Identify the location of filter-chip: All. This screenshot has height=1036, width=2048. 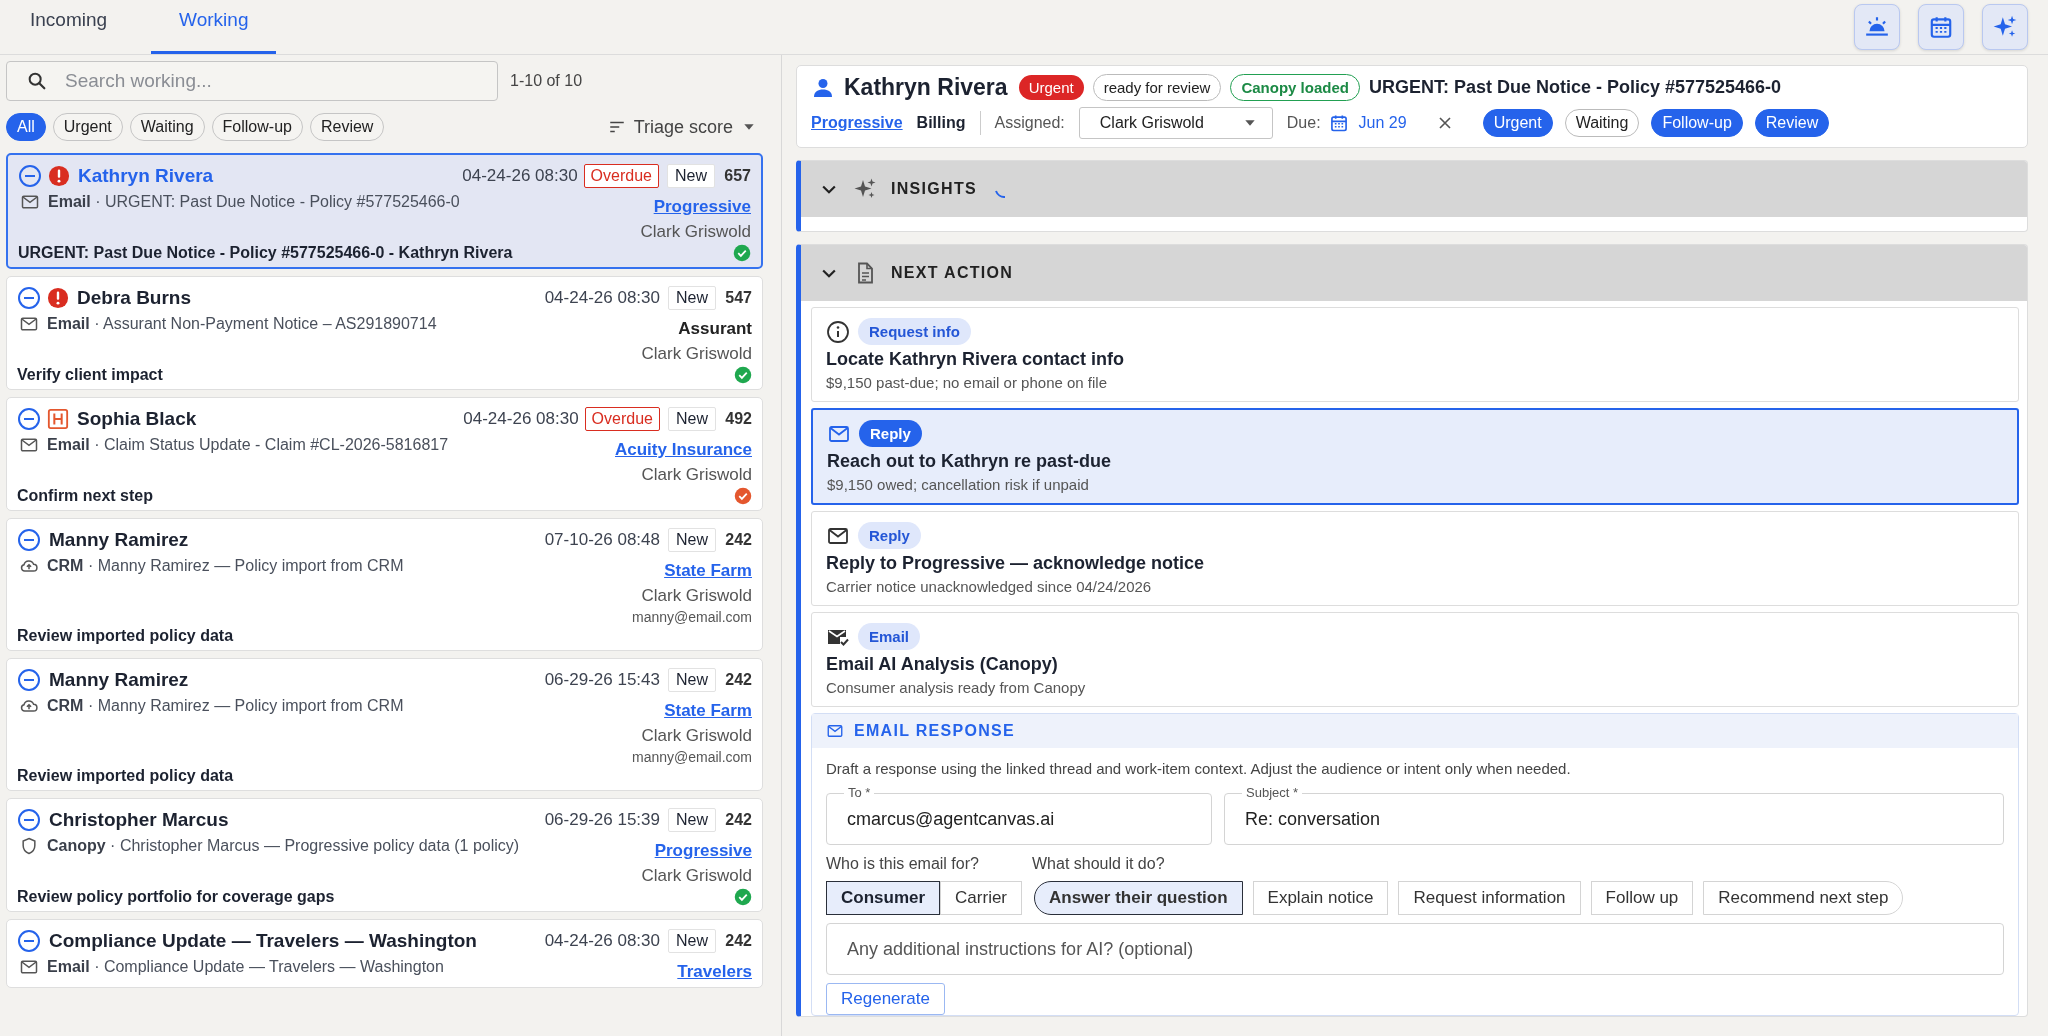
(26, 127).